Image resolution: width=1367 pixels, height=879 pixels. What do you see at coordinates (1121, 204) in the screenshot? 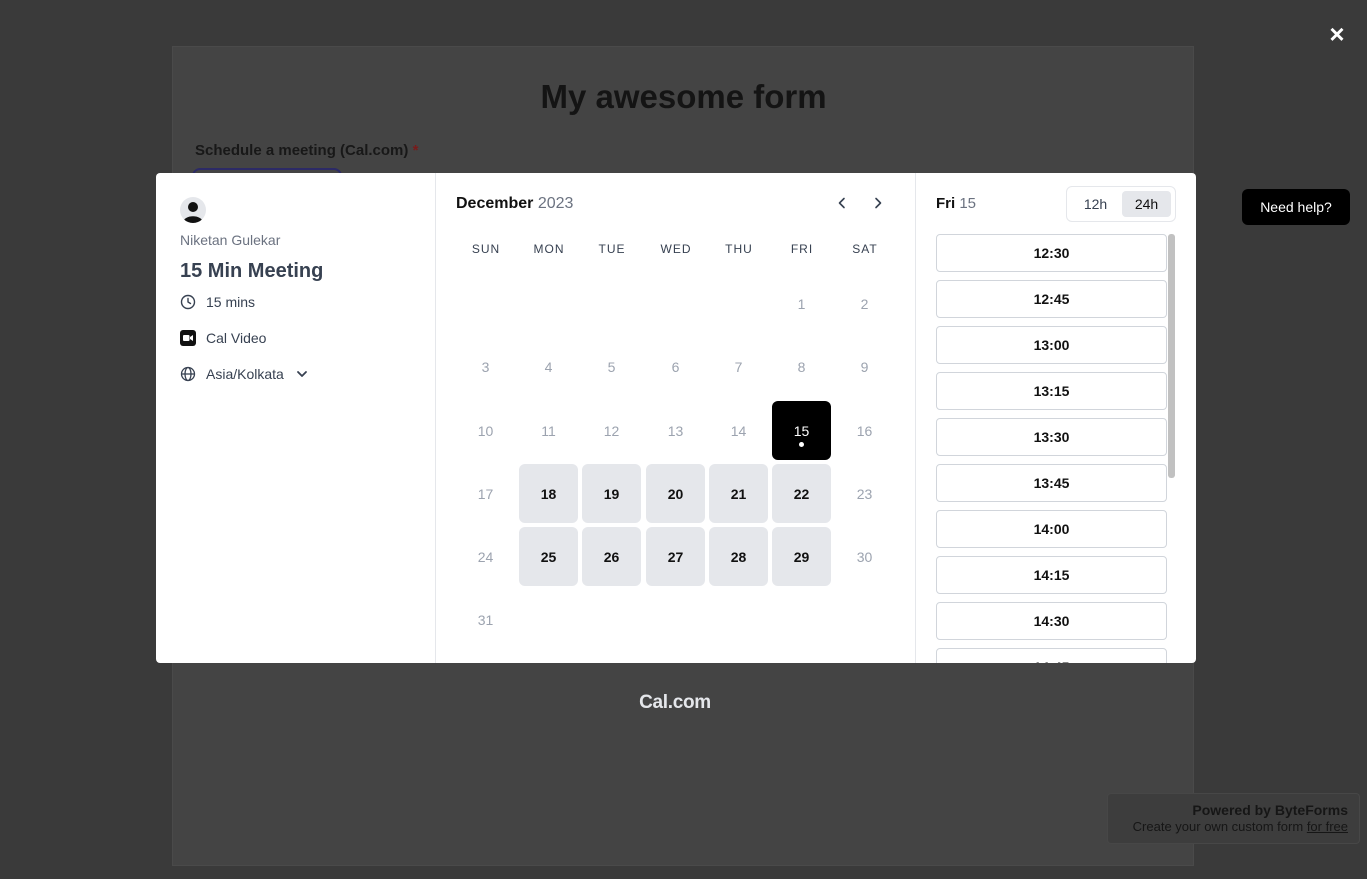
I see `time-format-toggle: 12h 24h` at bounding box center [1121, 204].